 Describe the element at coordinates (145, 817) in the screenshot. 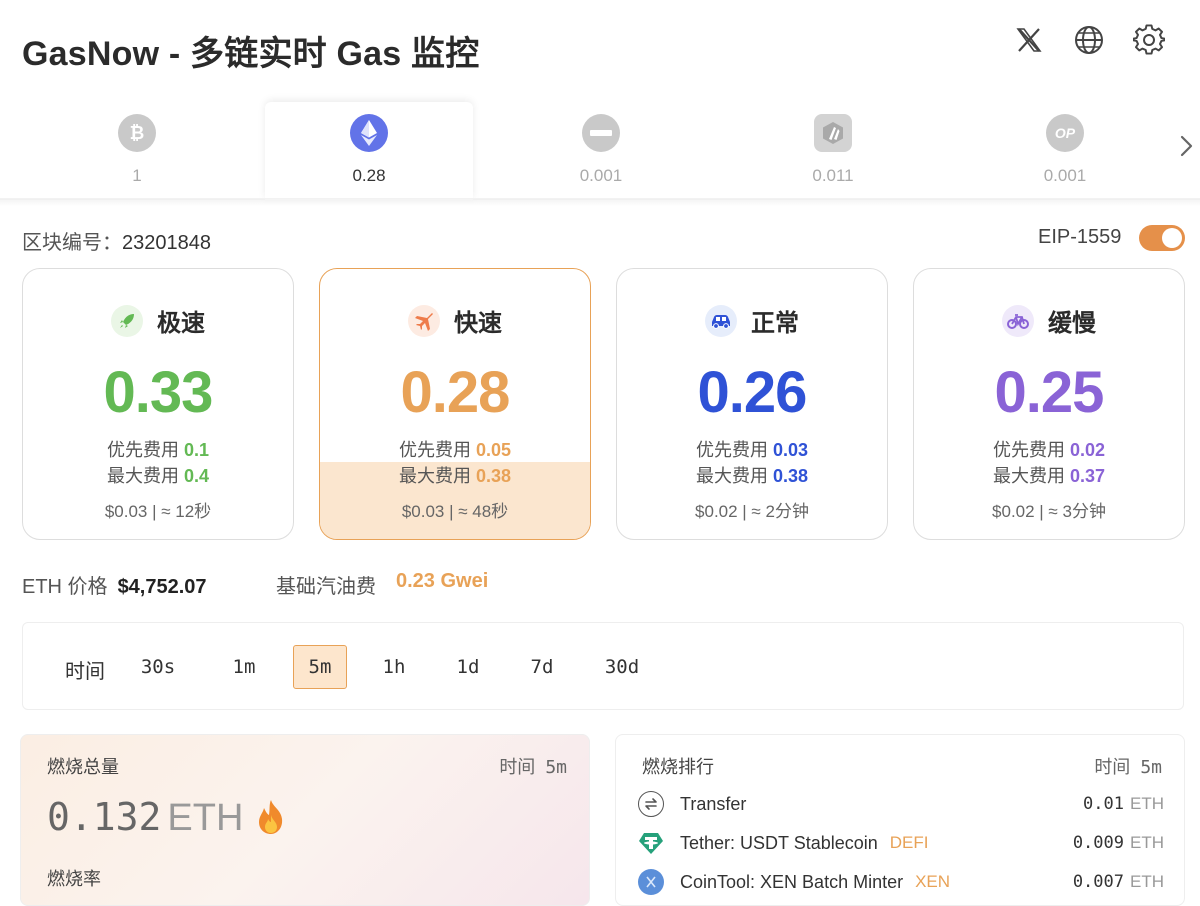

I see `burn-amount: 0.132 ETH` at that location.